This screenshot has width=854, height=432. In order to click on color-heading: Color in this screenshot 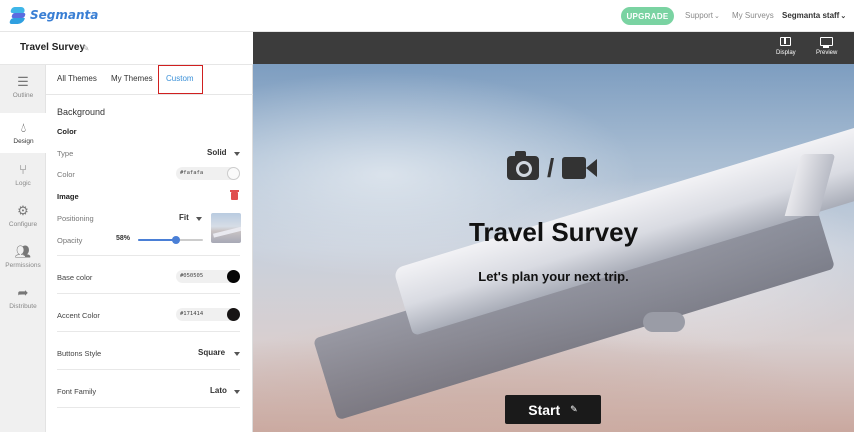, I will do `click(67, 131)`.